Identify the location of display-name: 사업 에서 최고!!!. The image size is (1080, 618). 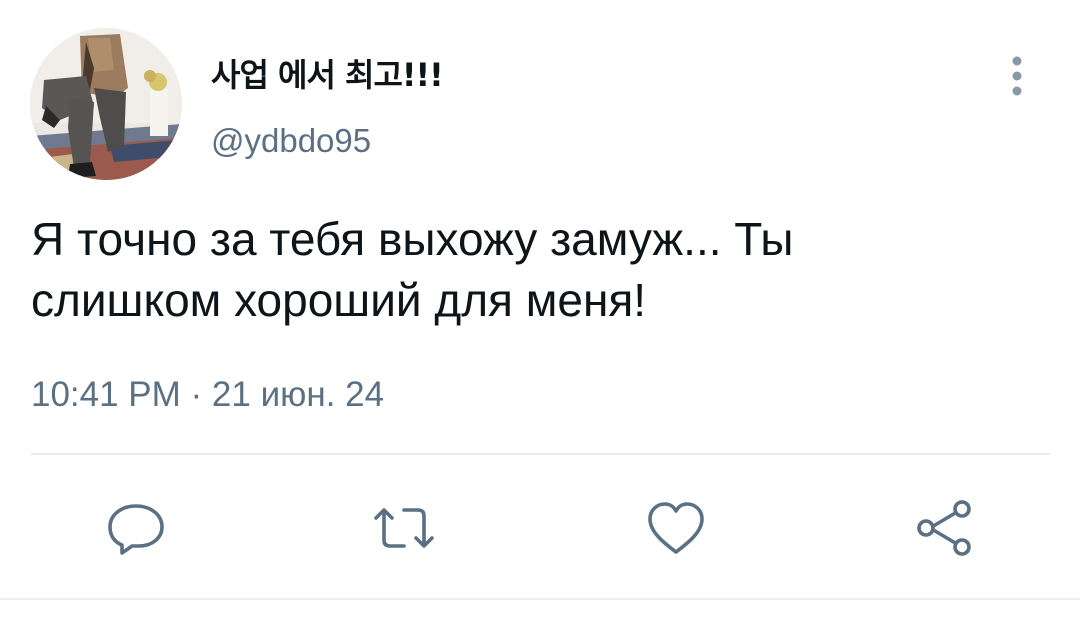
(327, 73).